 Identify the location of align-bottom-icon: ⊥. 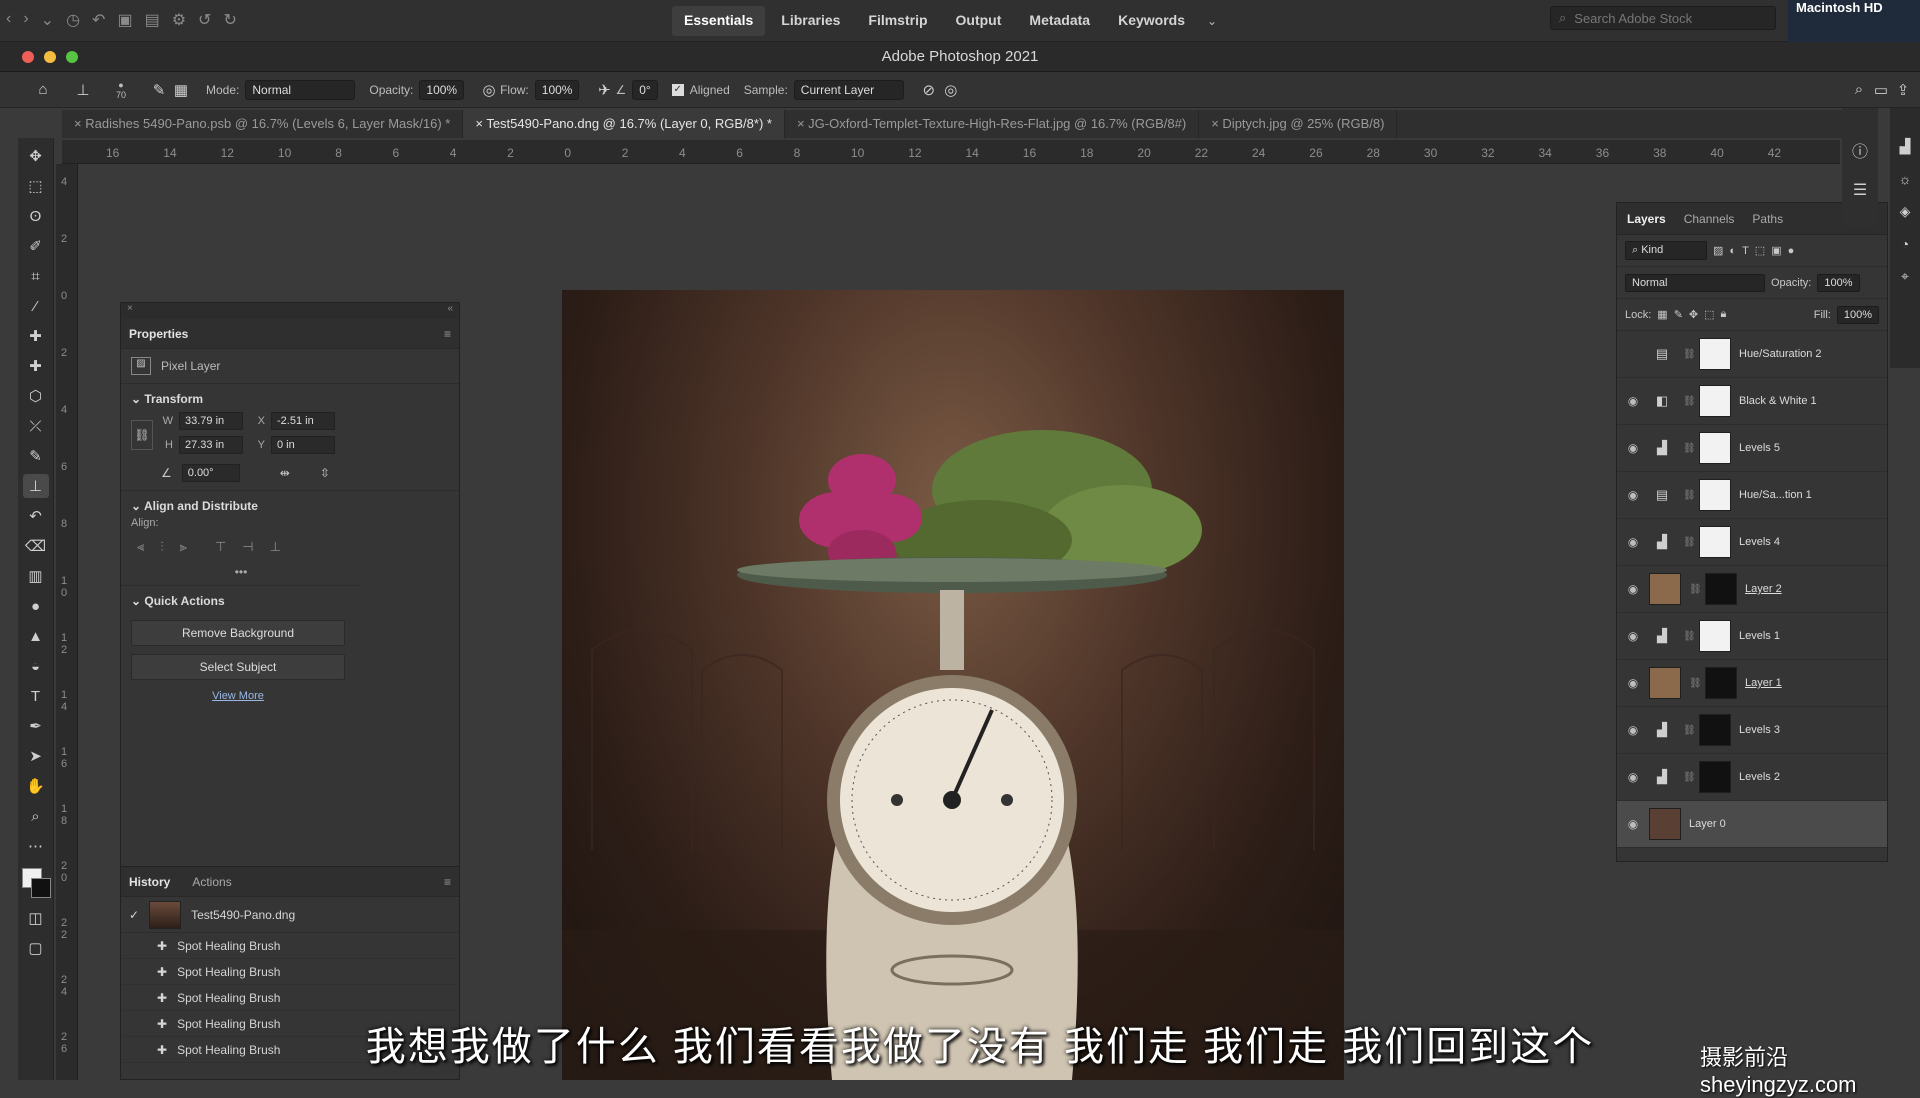
(275, 547).